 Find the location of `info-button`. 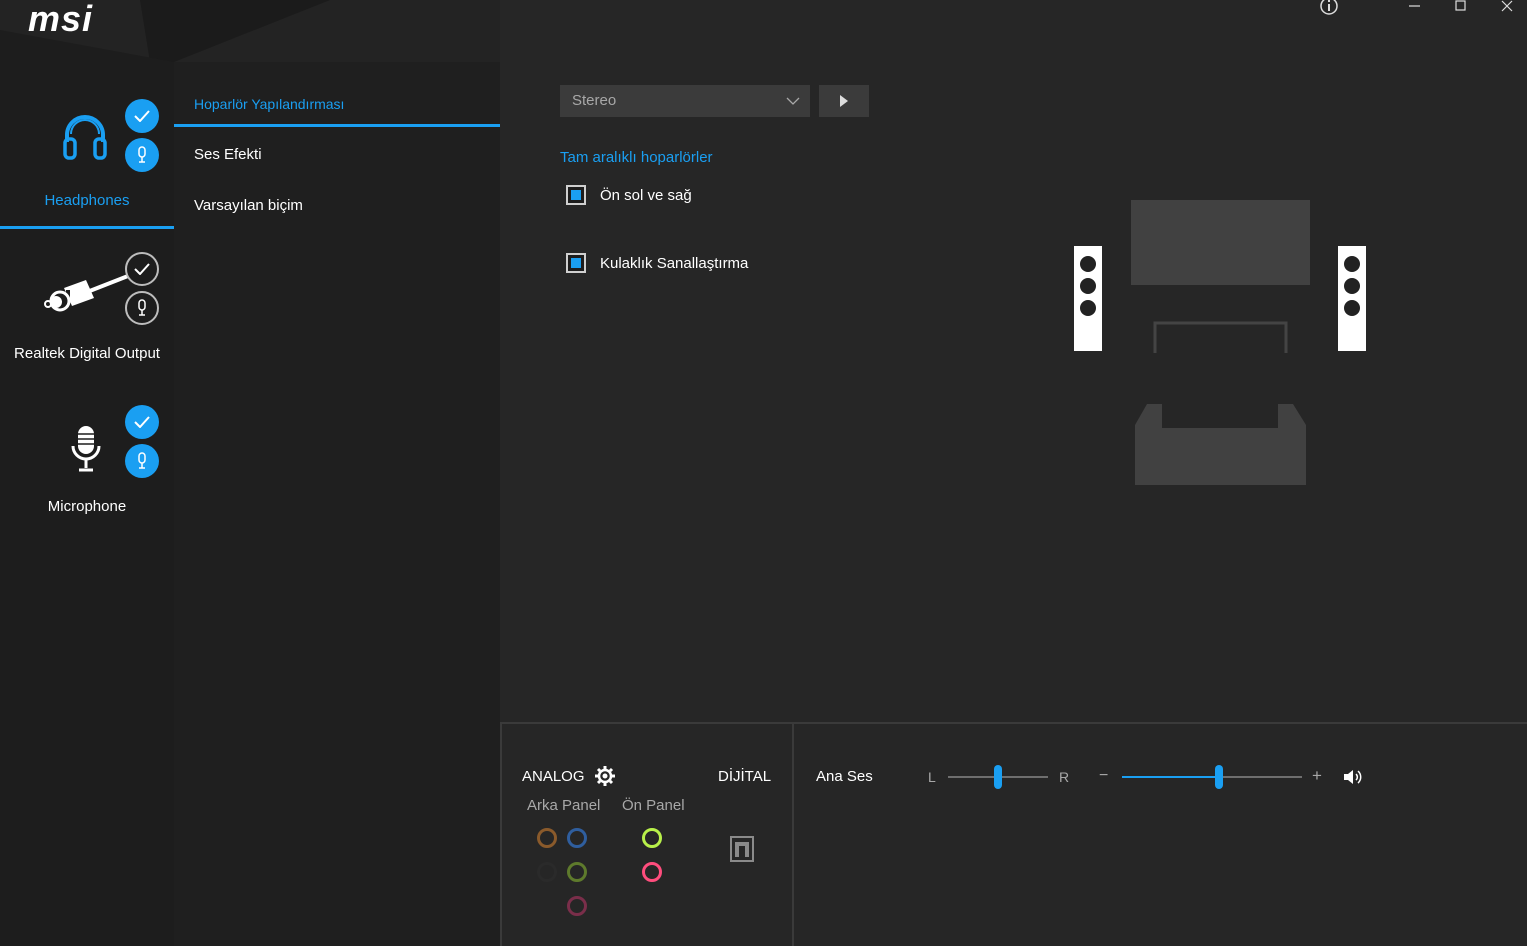

info-button is located at coordinates (1329, 7).